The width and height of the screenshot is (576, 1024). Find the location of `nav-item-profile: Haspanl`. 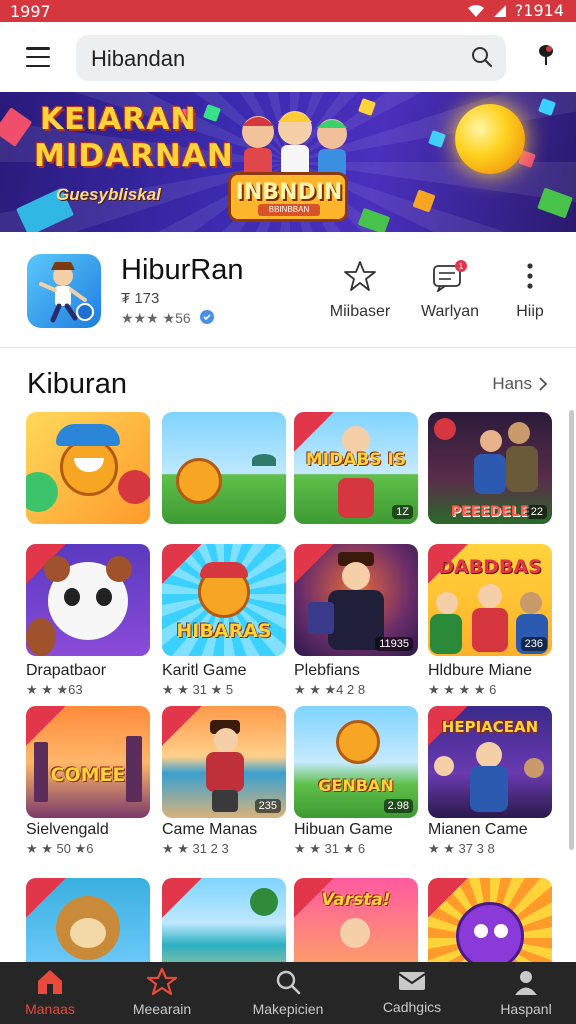

nav-item-profile: Haspanl is located at coordinates (526, 992).